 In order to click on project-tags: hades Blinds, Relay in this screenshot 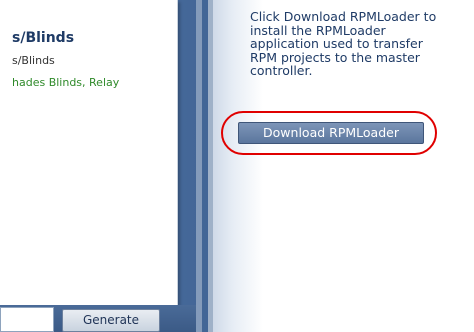, I will do `click(66, 82)`.